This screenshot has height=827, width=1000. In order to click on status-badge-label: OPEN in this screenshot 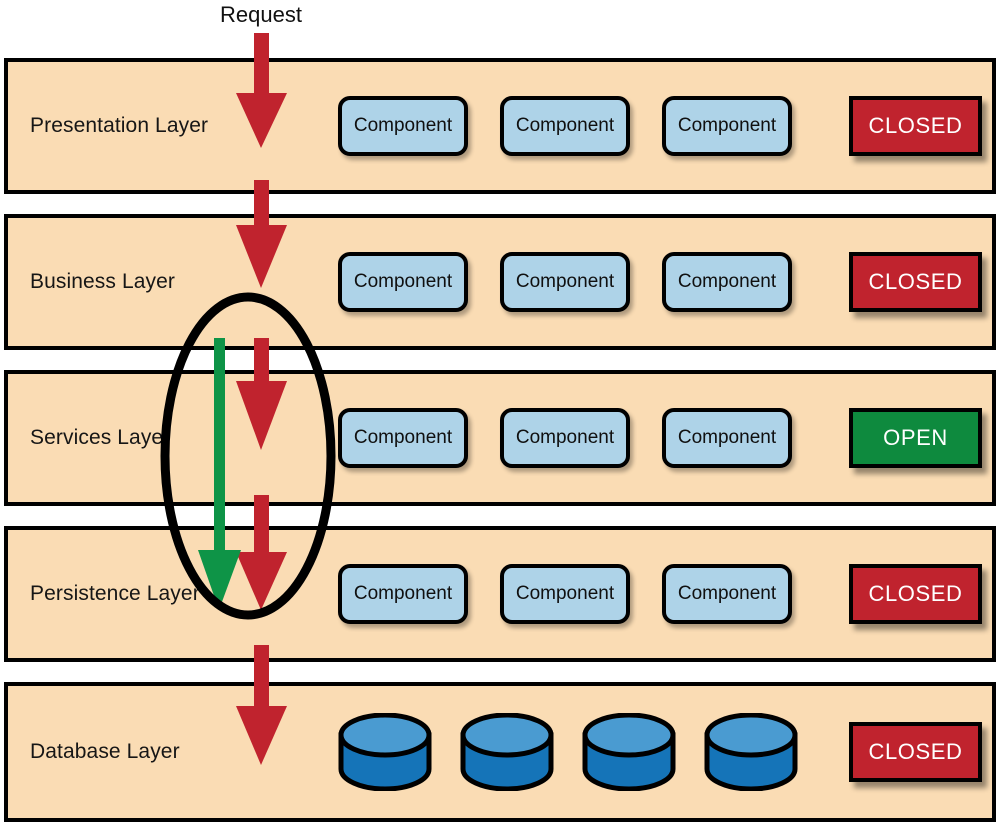, I will do `click(915, 437)`.